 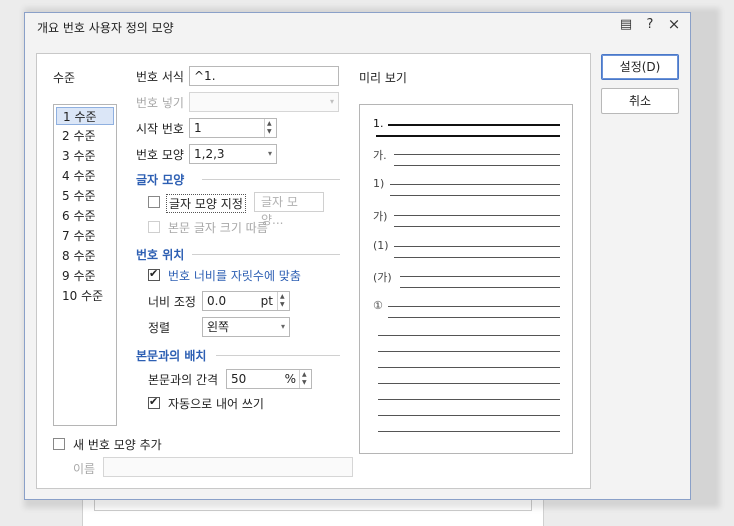 I want to click on help-icon: ?, so click(x=650, y=24).